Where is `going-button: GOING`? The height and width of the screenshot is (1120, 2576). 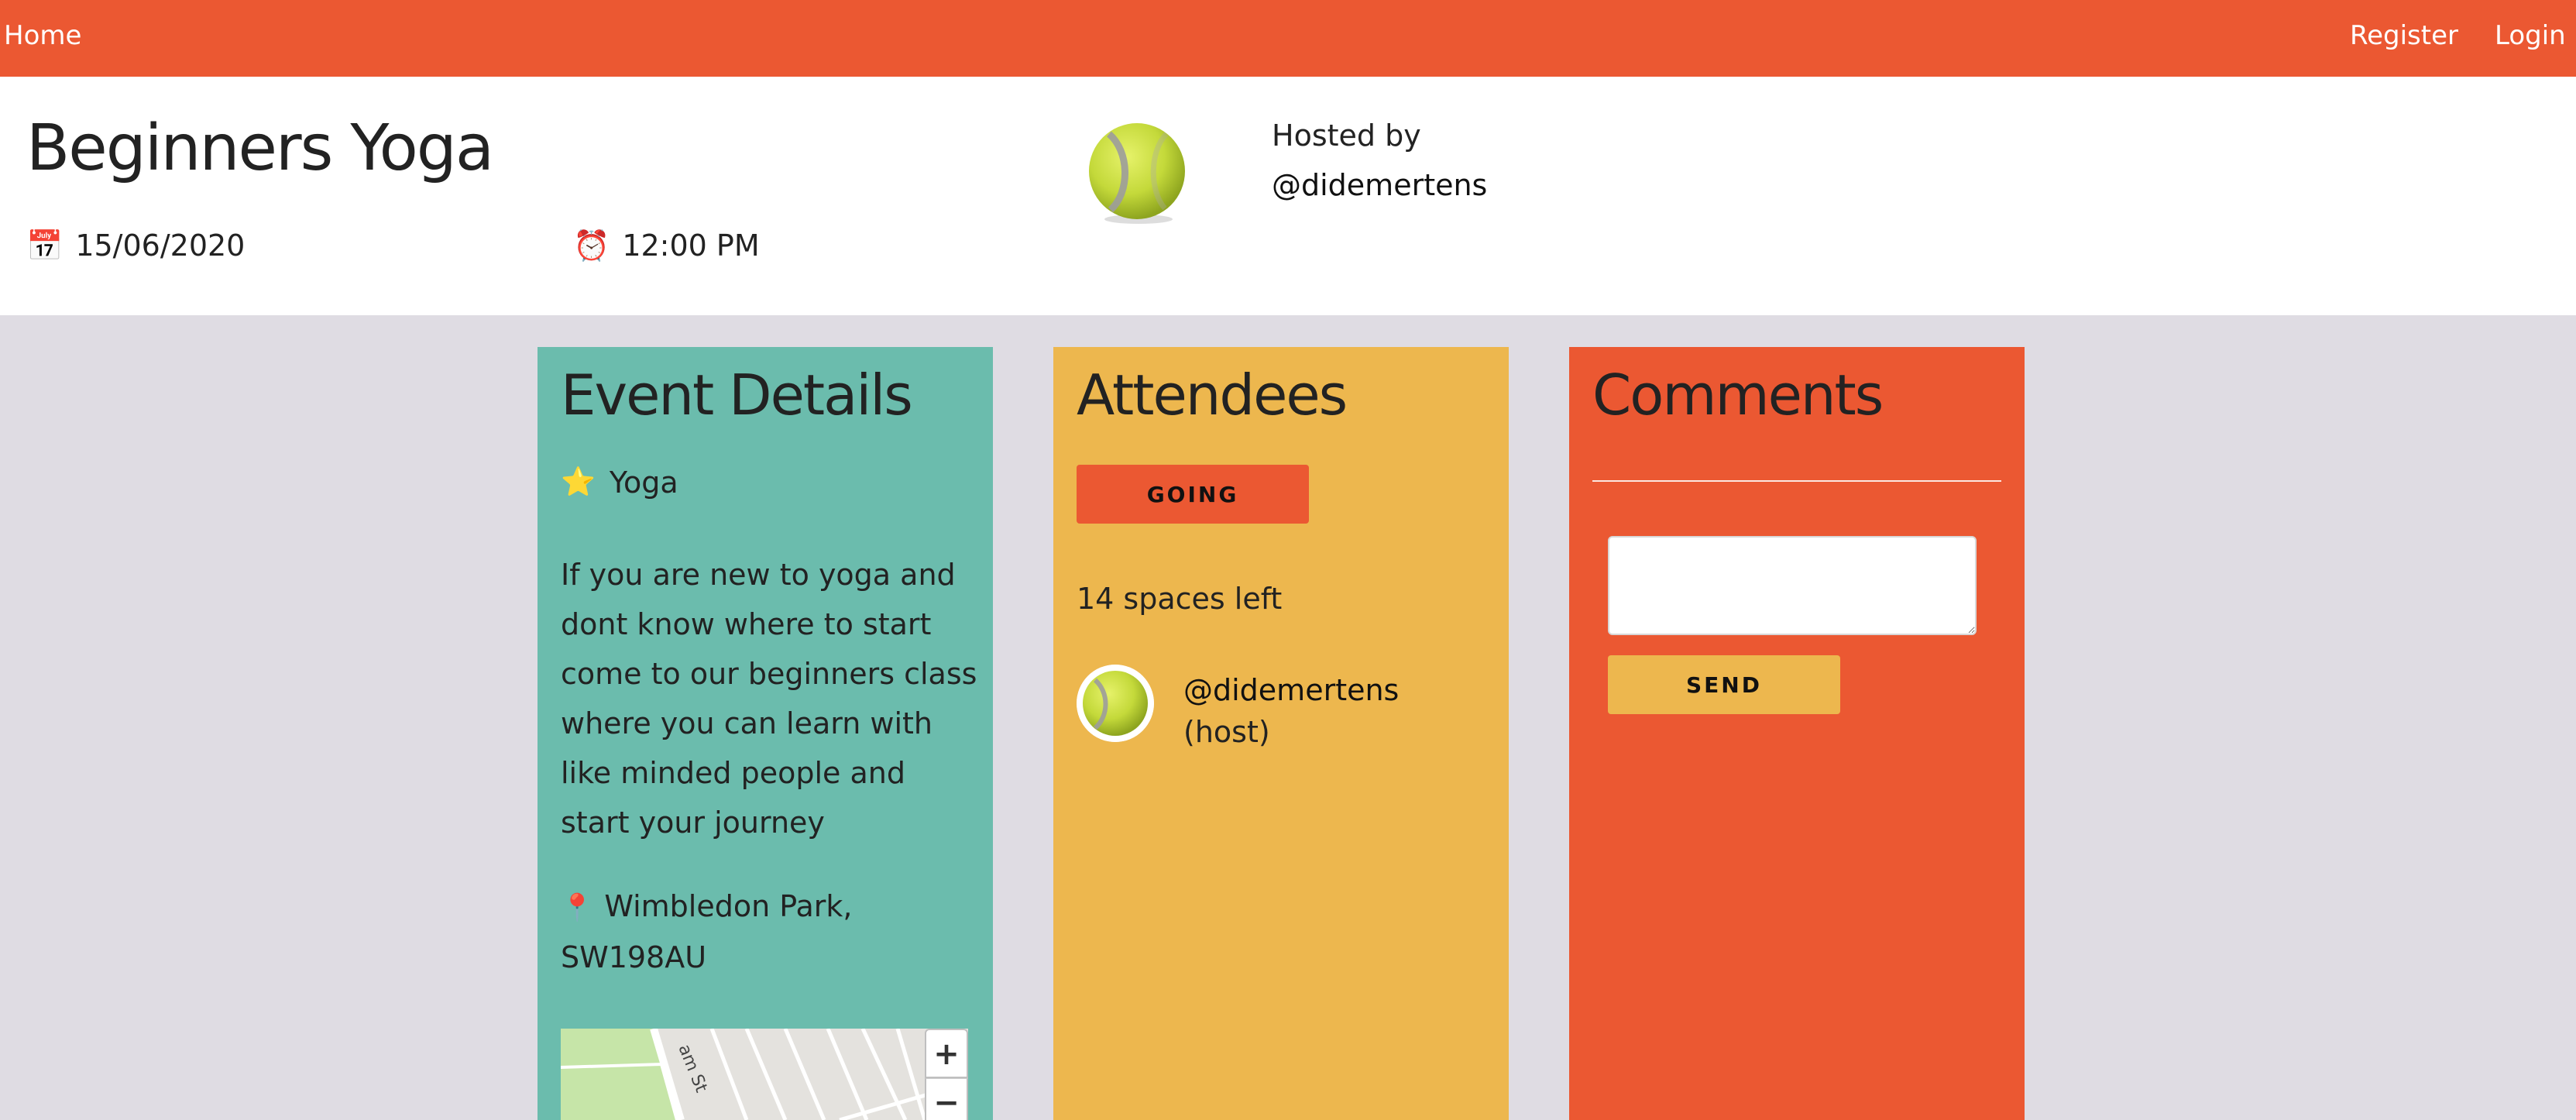
going-button: GOING is located at coordinates (1193, 495).